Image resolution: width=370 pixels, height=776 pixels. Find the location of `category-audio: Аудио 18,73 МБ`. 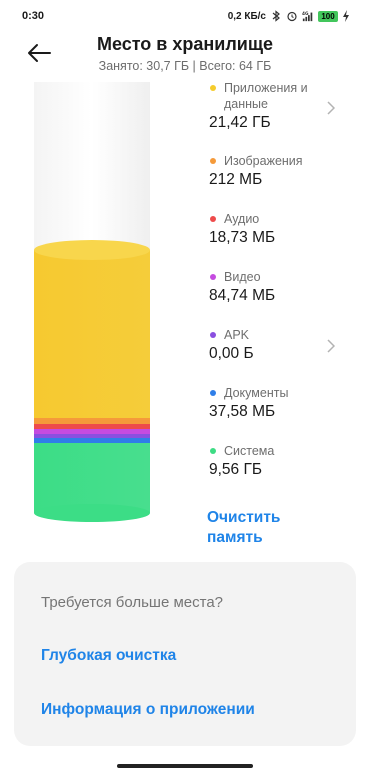

category-audio: Аудио 18,73 МБ is located at coordinates (277, 229).